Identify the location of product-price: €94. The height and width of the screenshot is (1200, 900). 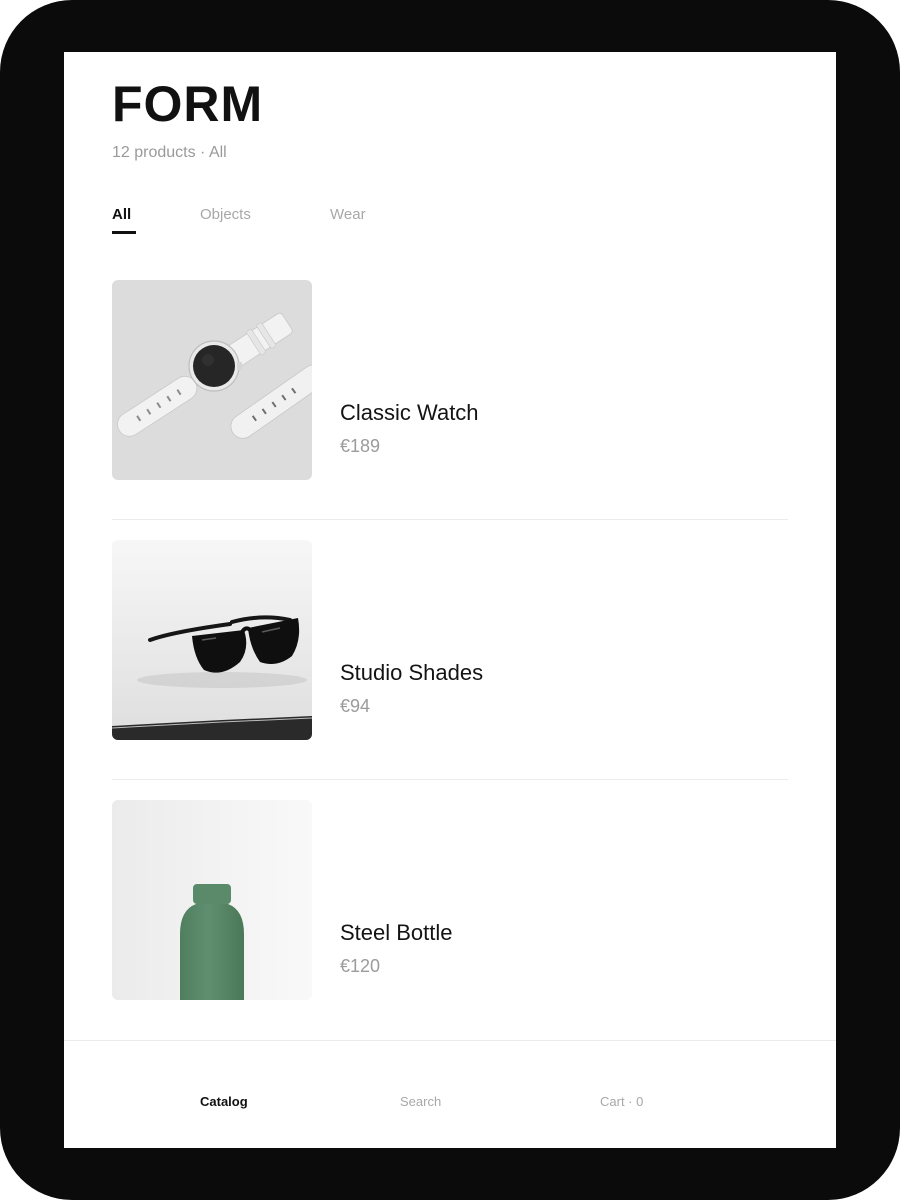
(355, 706).